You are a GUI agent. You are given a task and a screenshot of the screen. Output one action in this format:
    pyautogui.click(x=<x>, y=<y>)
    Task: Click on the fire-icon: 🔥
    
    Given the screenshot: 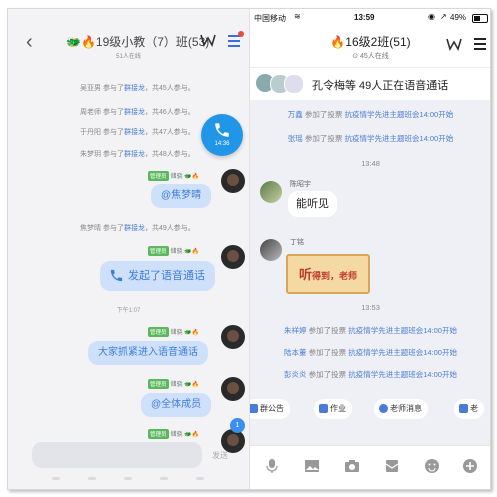 What is the action you would take?
    pyautogui.click(x=338, y=42)
    